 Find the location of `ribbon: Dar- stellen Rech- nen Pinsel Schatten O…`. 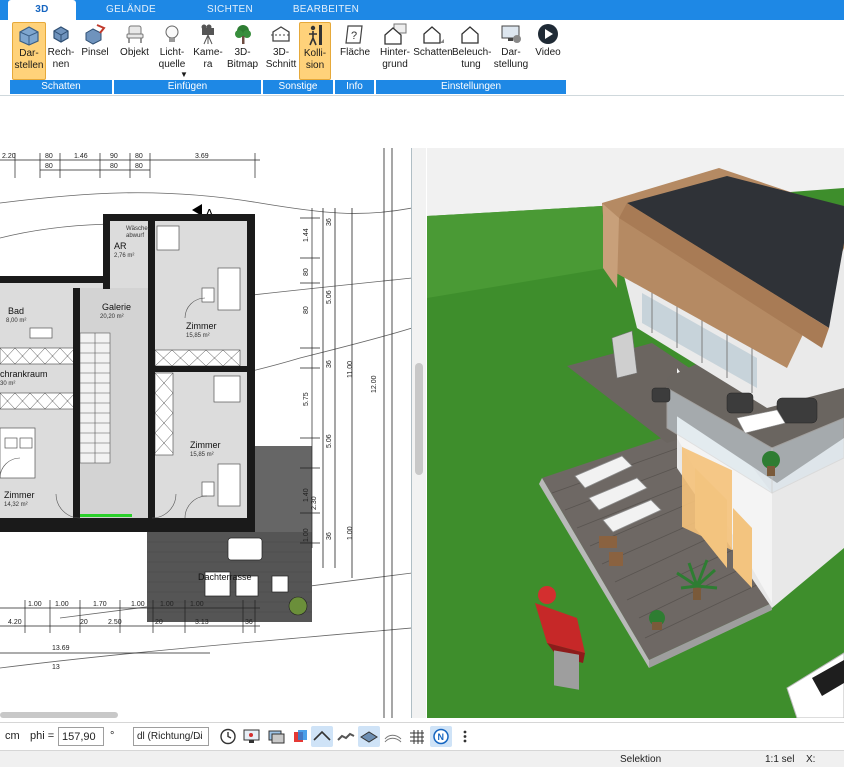

ribbon: Dar- stellen Rech- nen Pinsel Schatten O… is located at coordinates (422, 58).